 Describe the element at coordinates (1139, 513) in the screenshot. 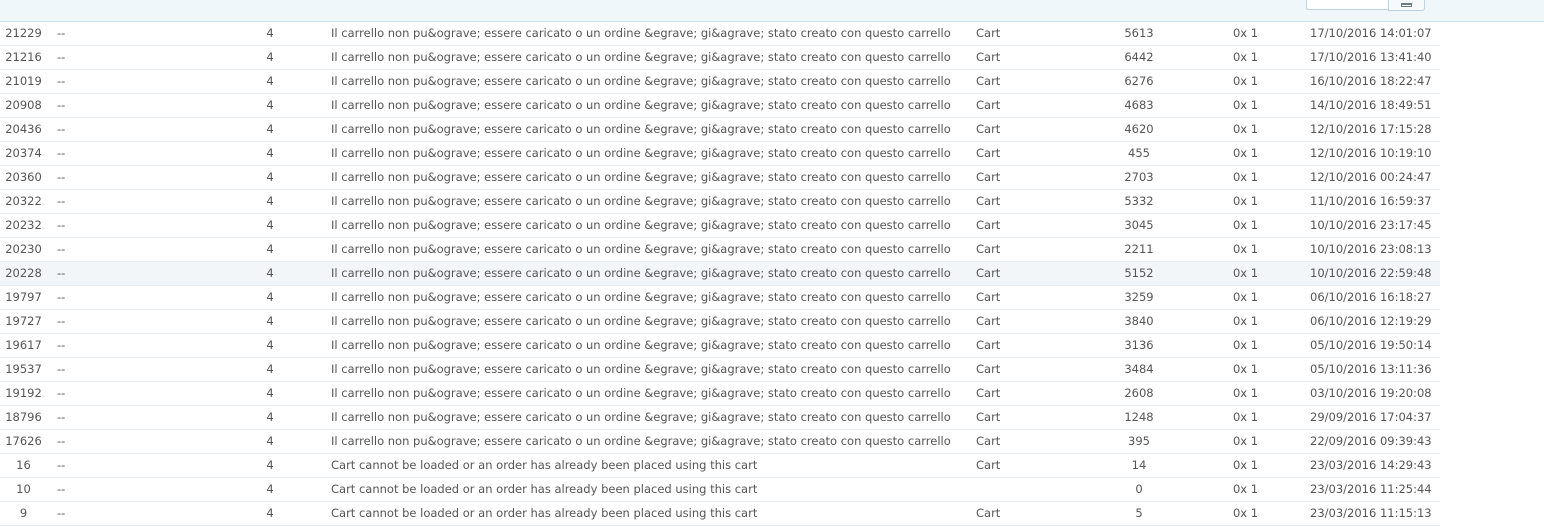

I see `log-object-id: 5` at that location.